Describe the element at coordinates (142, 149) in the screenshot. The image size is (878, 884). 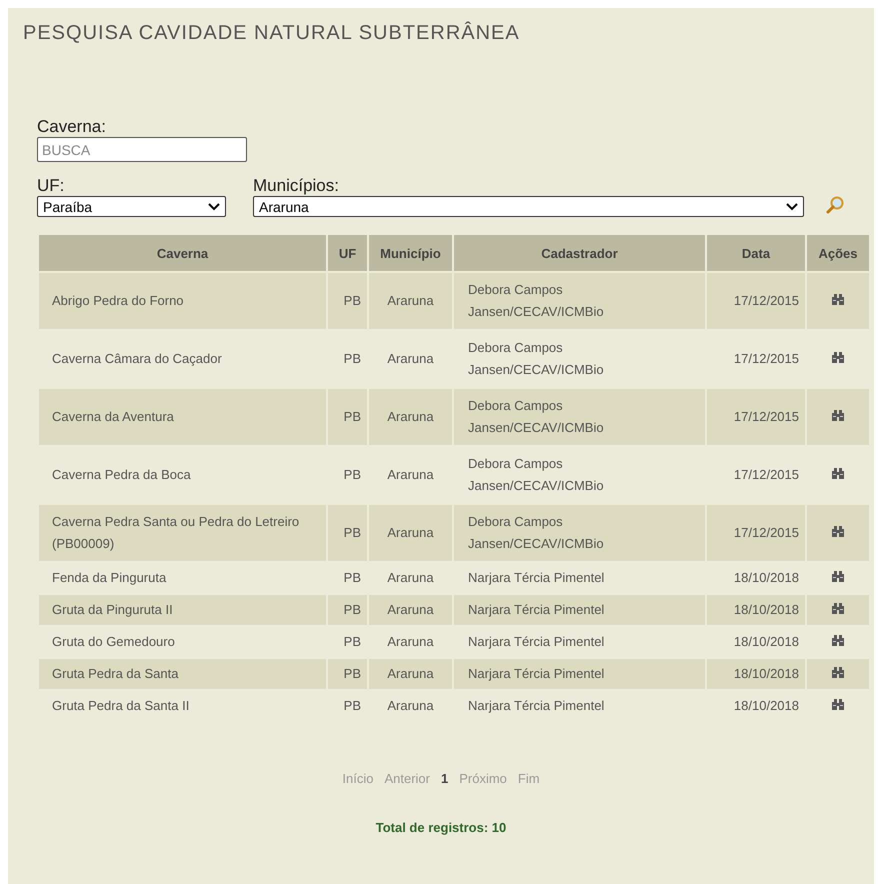
I see `search-field: BUSCA` at that location.